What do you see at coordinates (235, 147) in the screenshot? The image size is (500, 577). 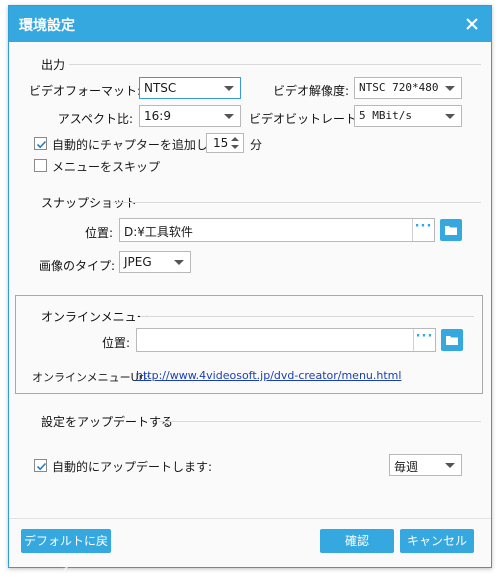 I see `arrow-down-icon` at bounding box center [235, 147].